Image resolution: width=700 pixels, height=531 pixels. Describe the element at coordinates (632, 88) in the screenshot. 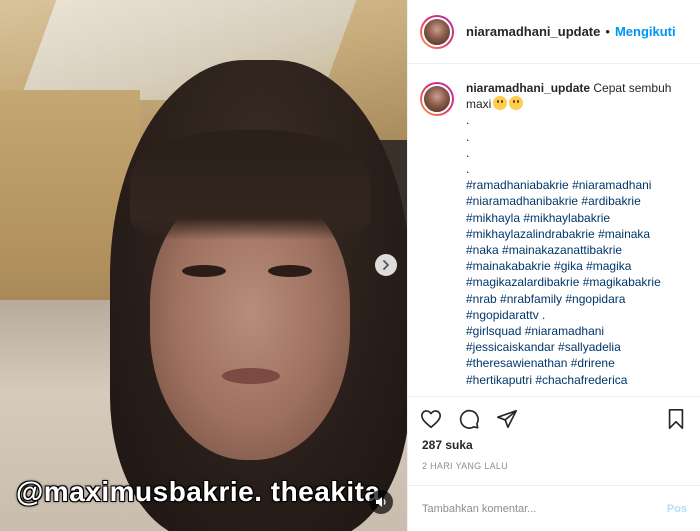

I see `caption-message: Cepat sembuh` at that location.